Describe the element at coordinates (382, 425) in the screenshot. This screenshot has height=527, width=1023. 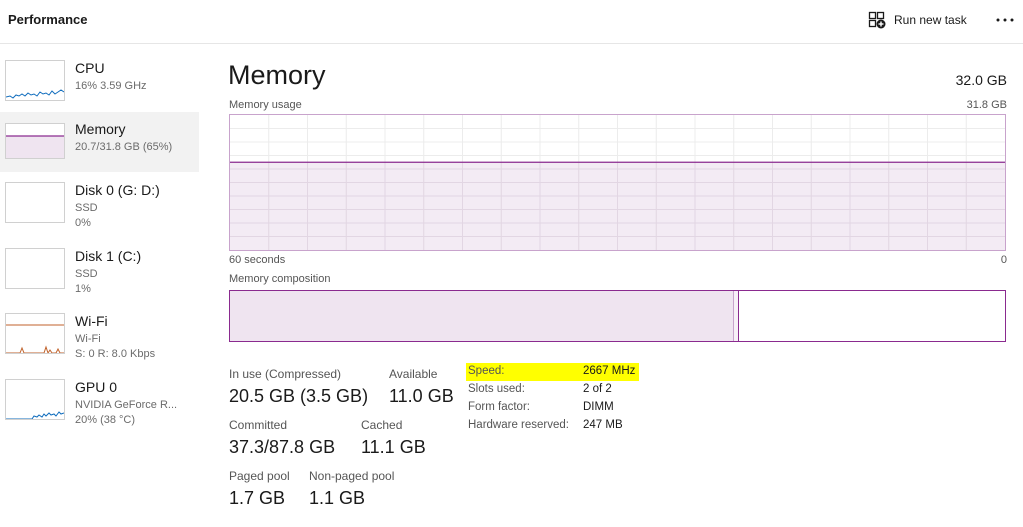
I see `stat-label: Cached` at that location.